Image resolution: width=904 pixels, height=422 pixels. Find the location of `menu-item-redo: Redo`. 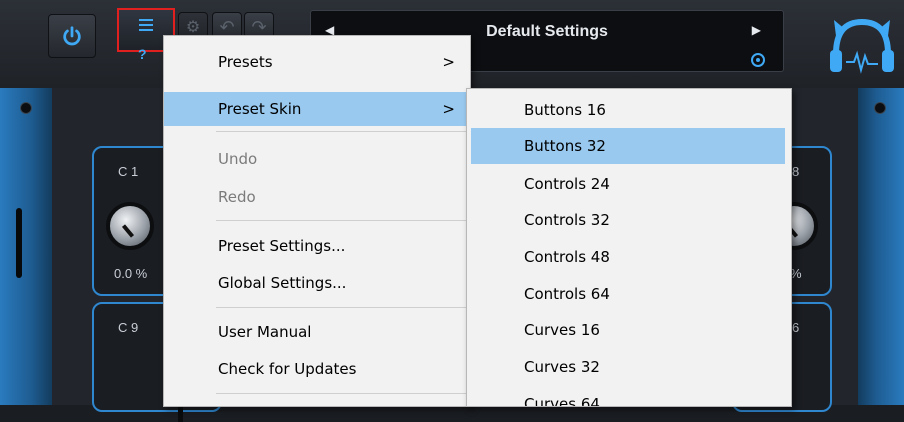

menu-item-redo: Redo is located at coordinates (317, 197).